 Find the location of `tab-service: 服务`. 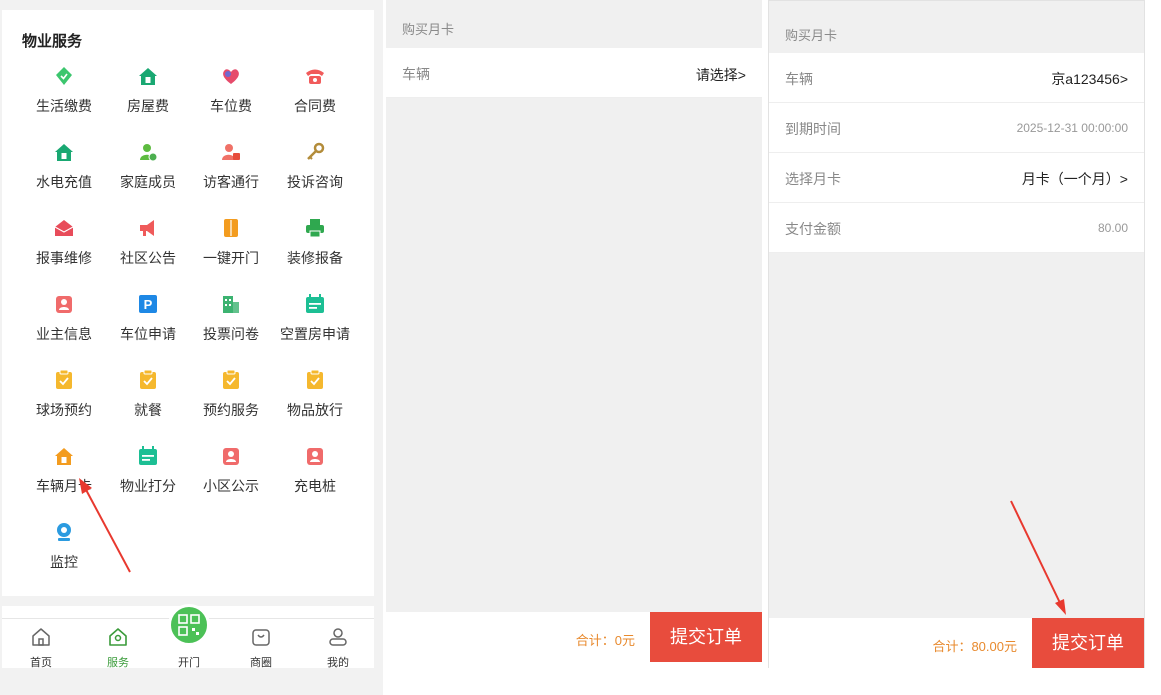

tab-service: 服务 is located at coordinates (118, 644).